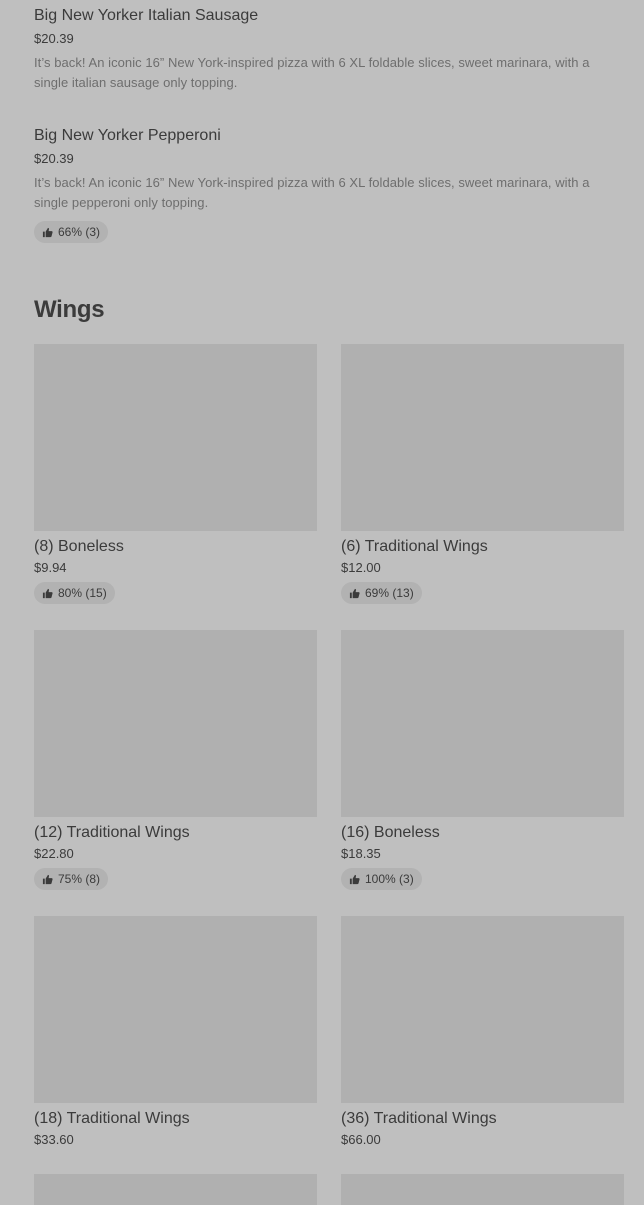  I want to click on rating-badge: 80% (15), so click(74, 593).